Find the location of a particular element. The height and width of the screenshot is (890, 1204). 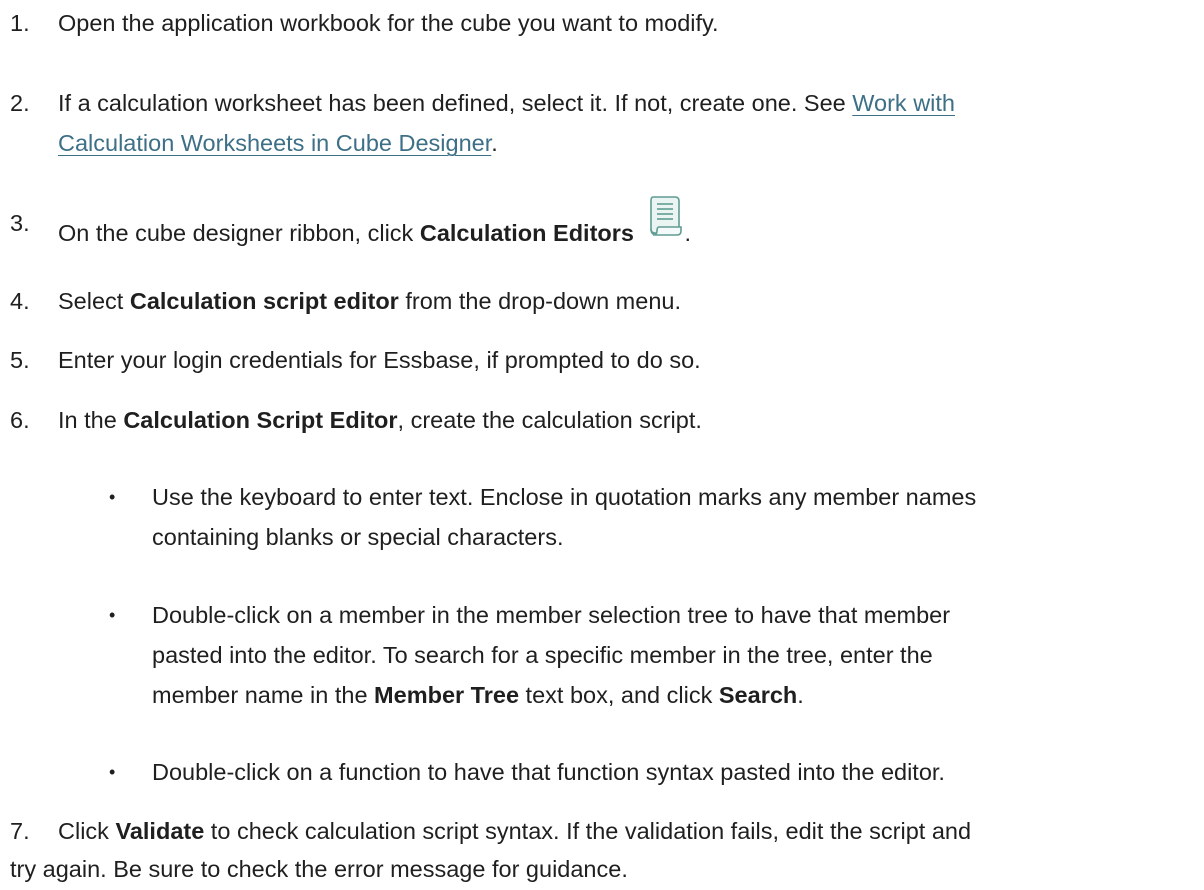

work-with-calc-worksheets-link-continued: Calculation Worksheets in Cube Designer is located at coordinates (274, 143).